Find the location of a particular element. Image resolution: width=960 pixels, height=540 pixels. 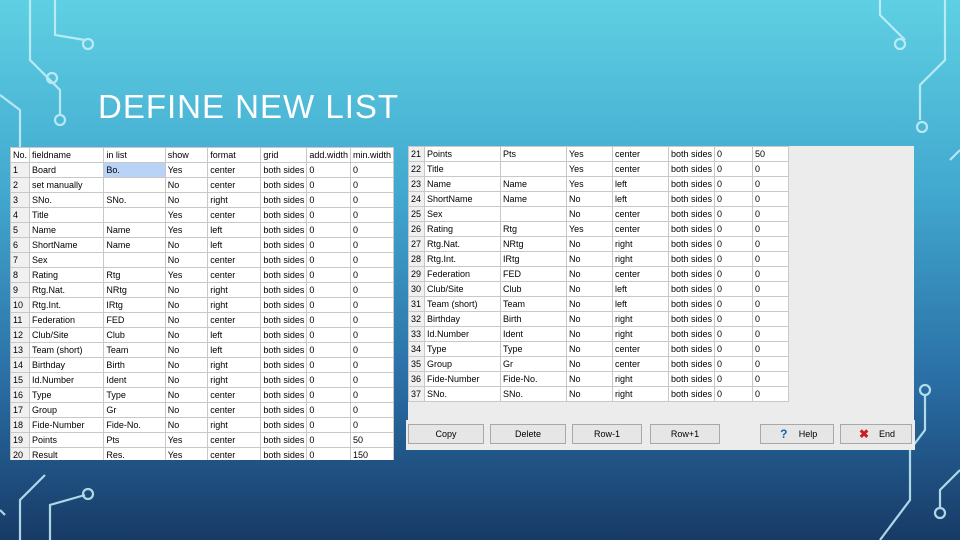

table-cell: Board is located at coordinates (67, 170).